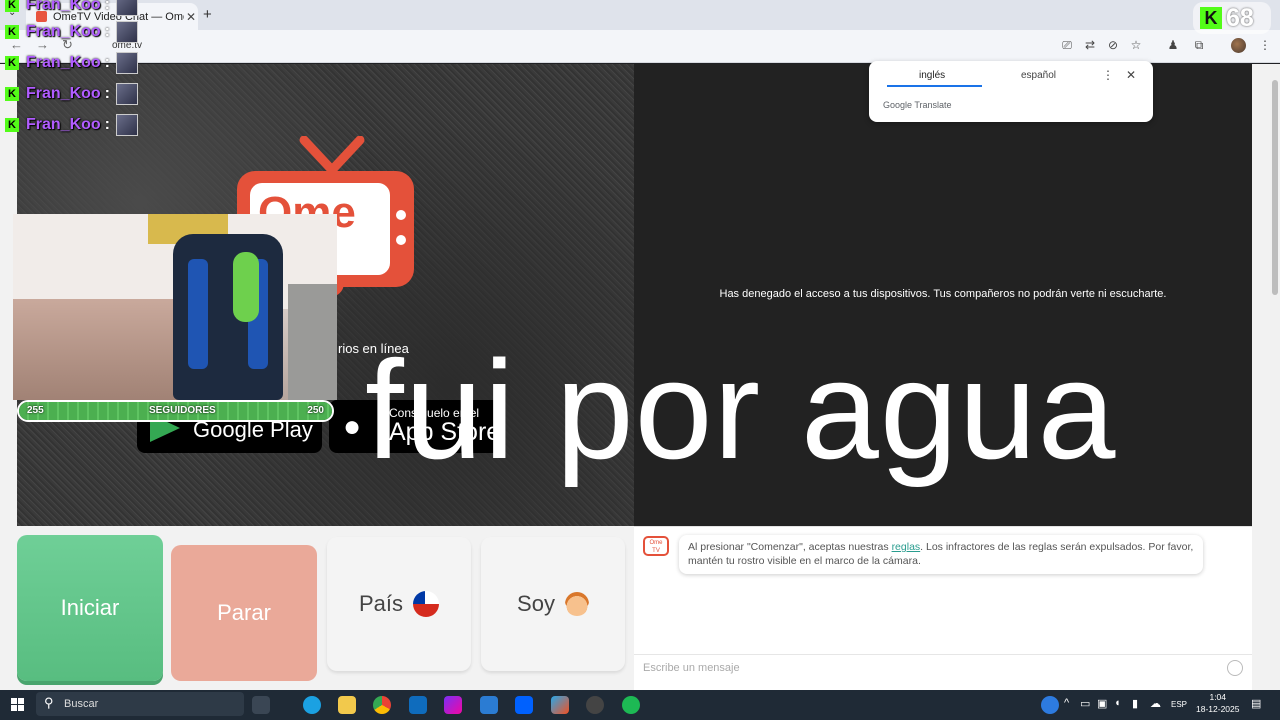  What do you see at coordinates (1199, 45) in the screenshot?
I see `extensions-puzzle-icon: ⧉` at bounding box center [1199, 45].